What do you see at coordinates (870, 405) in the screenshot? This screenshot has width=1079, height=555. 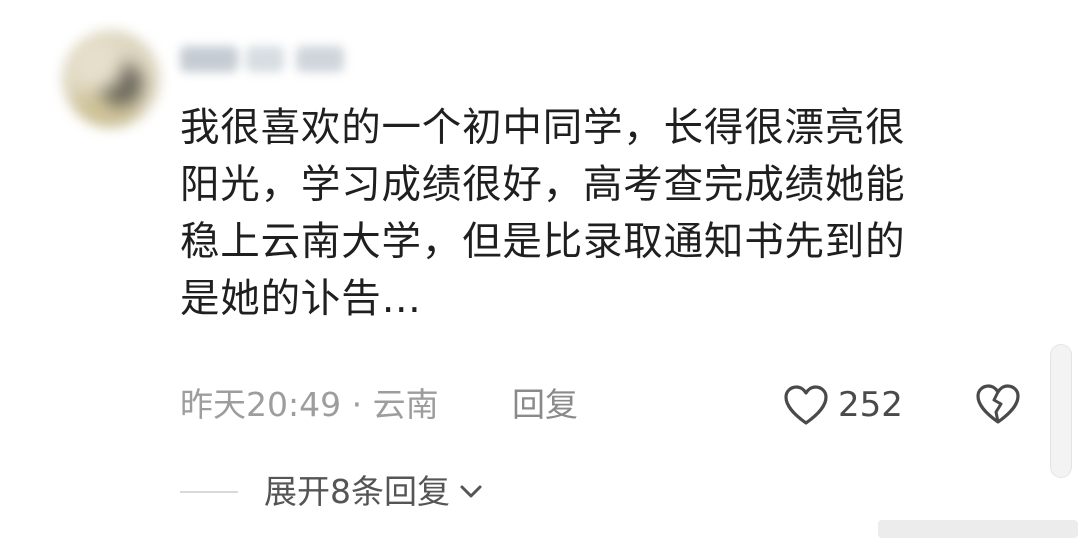 I see `like-count: 252` at bounding box center [870, 405].